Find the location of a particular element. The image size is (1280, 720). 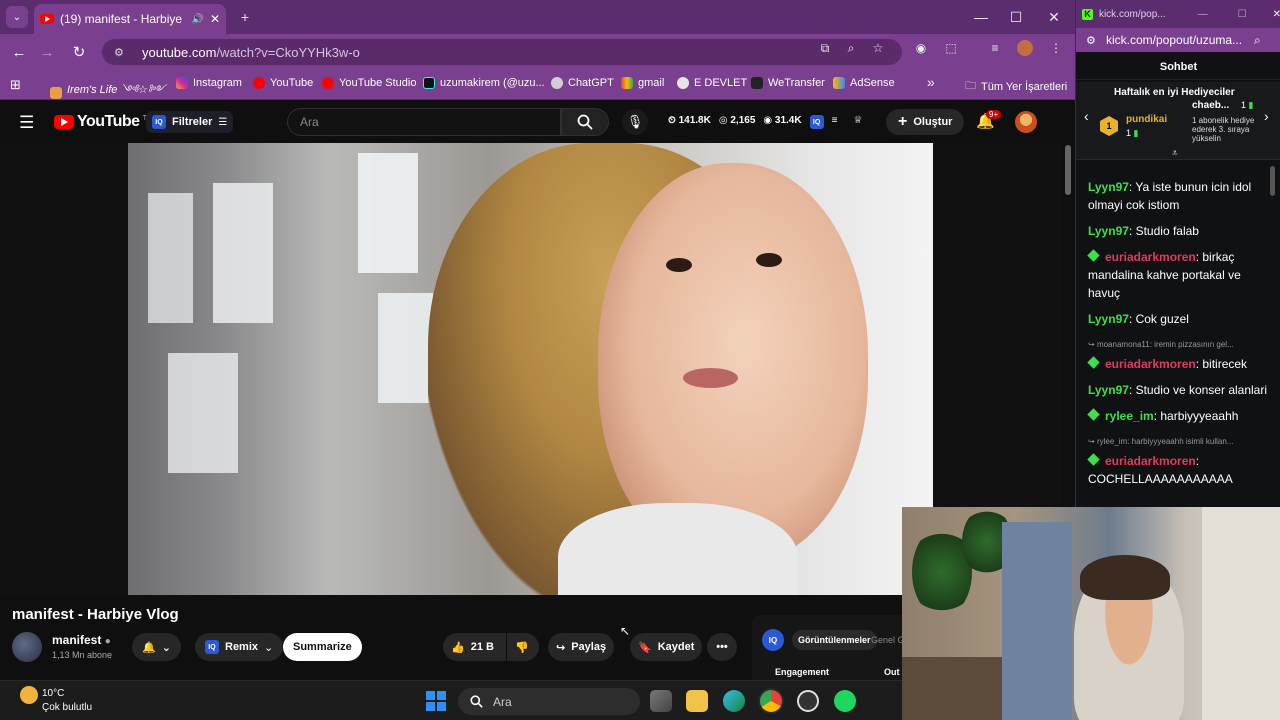

spotify-icon is located at coordinates (845, 701).